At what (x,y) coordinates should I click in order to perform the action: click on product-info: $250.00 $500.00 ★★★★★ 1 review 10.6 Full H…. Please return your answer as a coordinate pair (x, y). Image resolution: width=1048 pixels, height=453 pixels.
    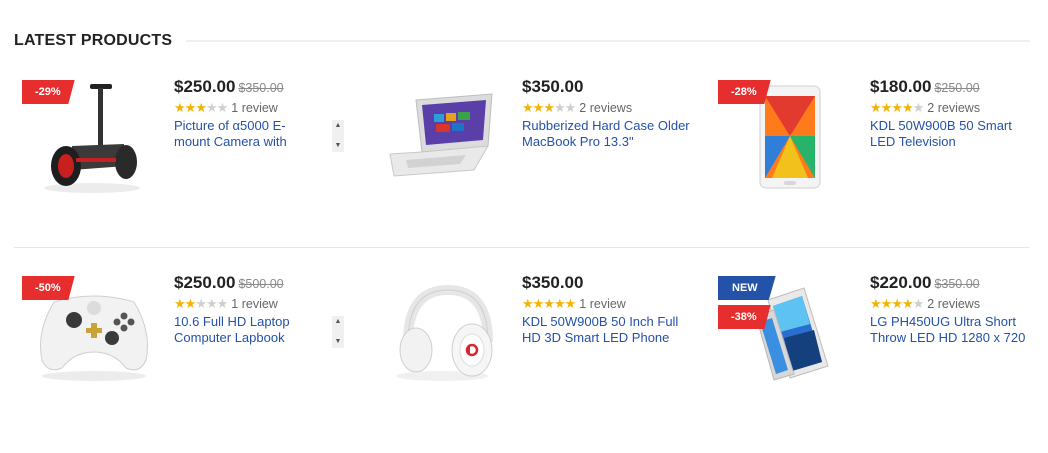
    Looking at the image, I should click on (259, 310).